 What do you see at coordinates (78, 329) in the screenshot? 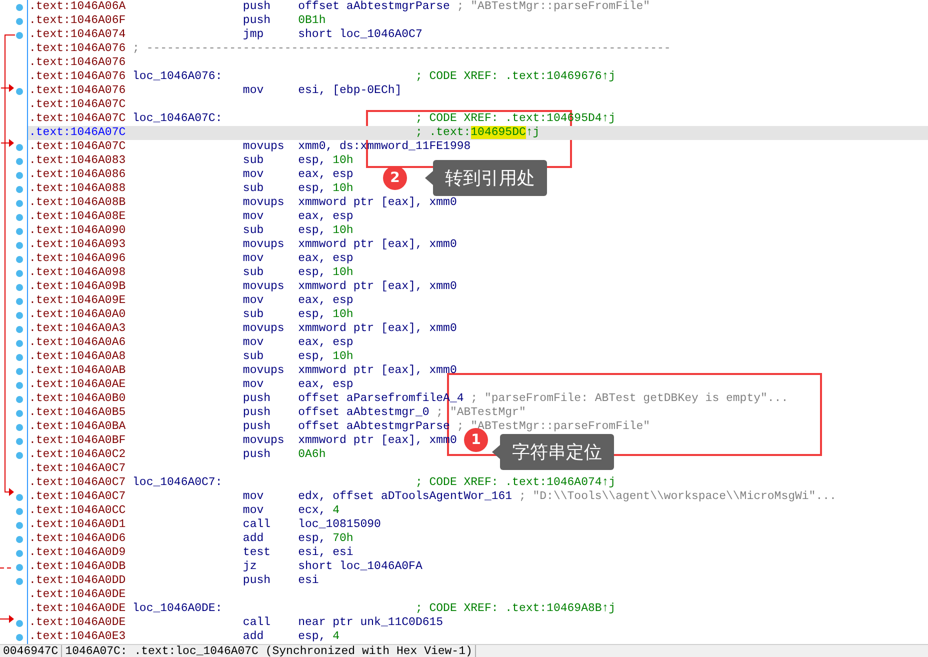
I see `address: .text:1046A0A3` at bounding box center [78, 329].